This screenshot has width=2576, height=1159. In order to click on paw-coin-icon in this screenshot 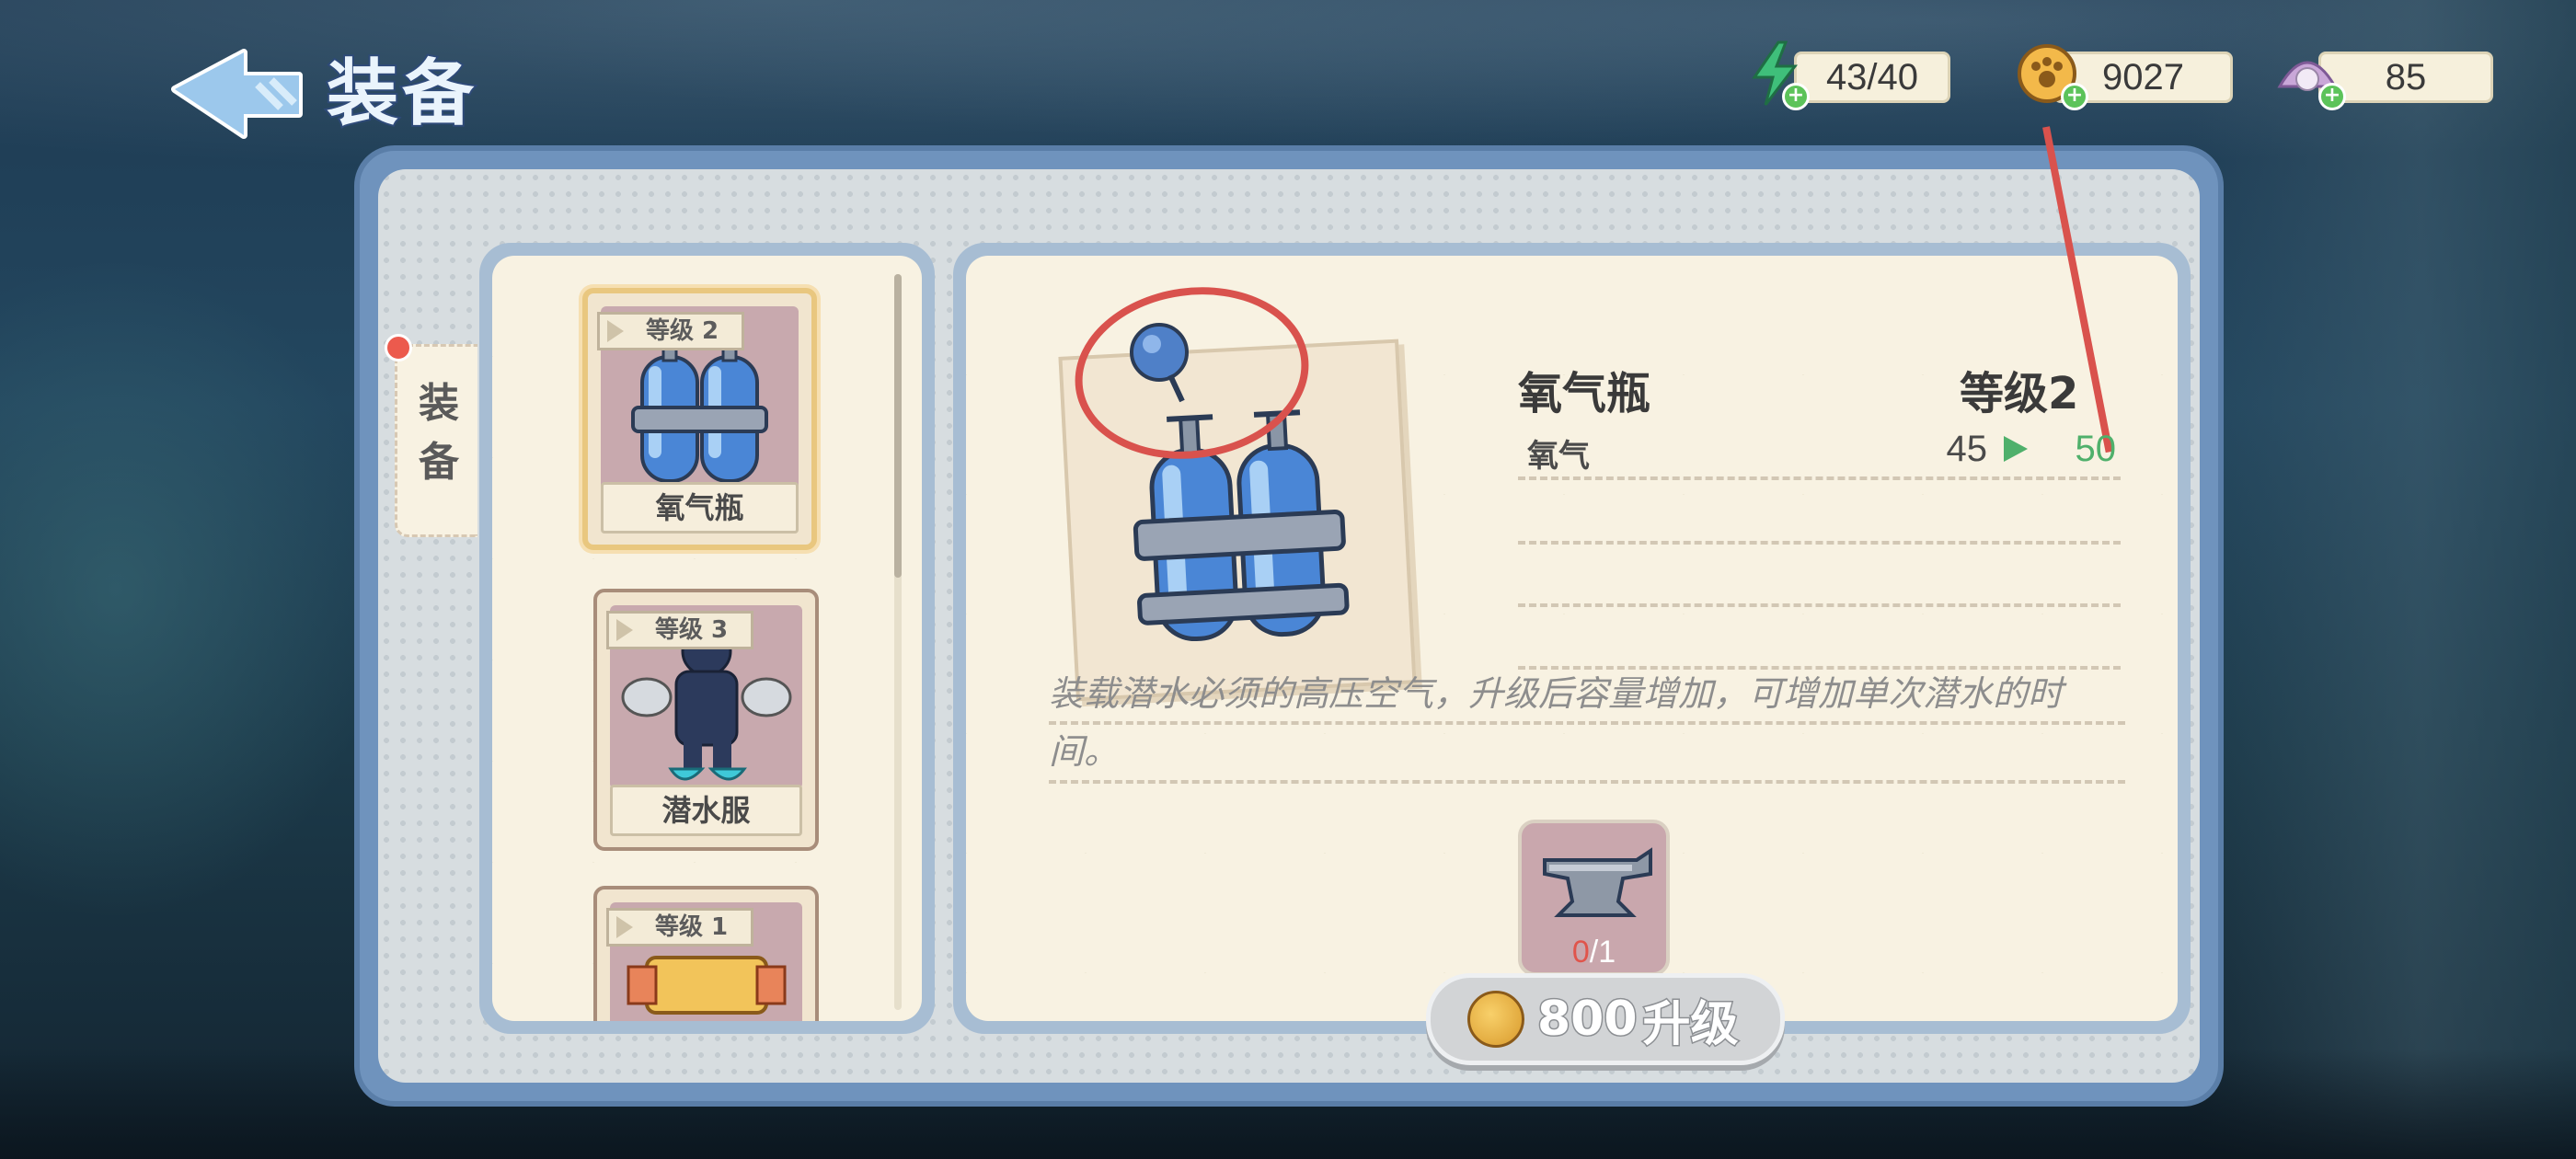, I will do `click(1495, 1019)`.